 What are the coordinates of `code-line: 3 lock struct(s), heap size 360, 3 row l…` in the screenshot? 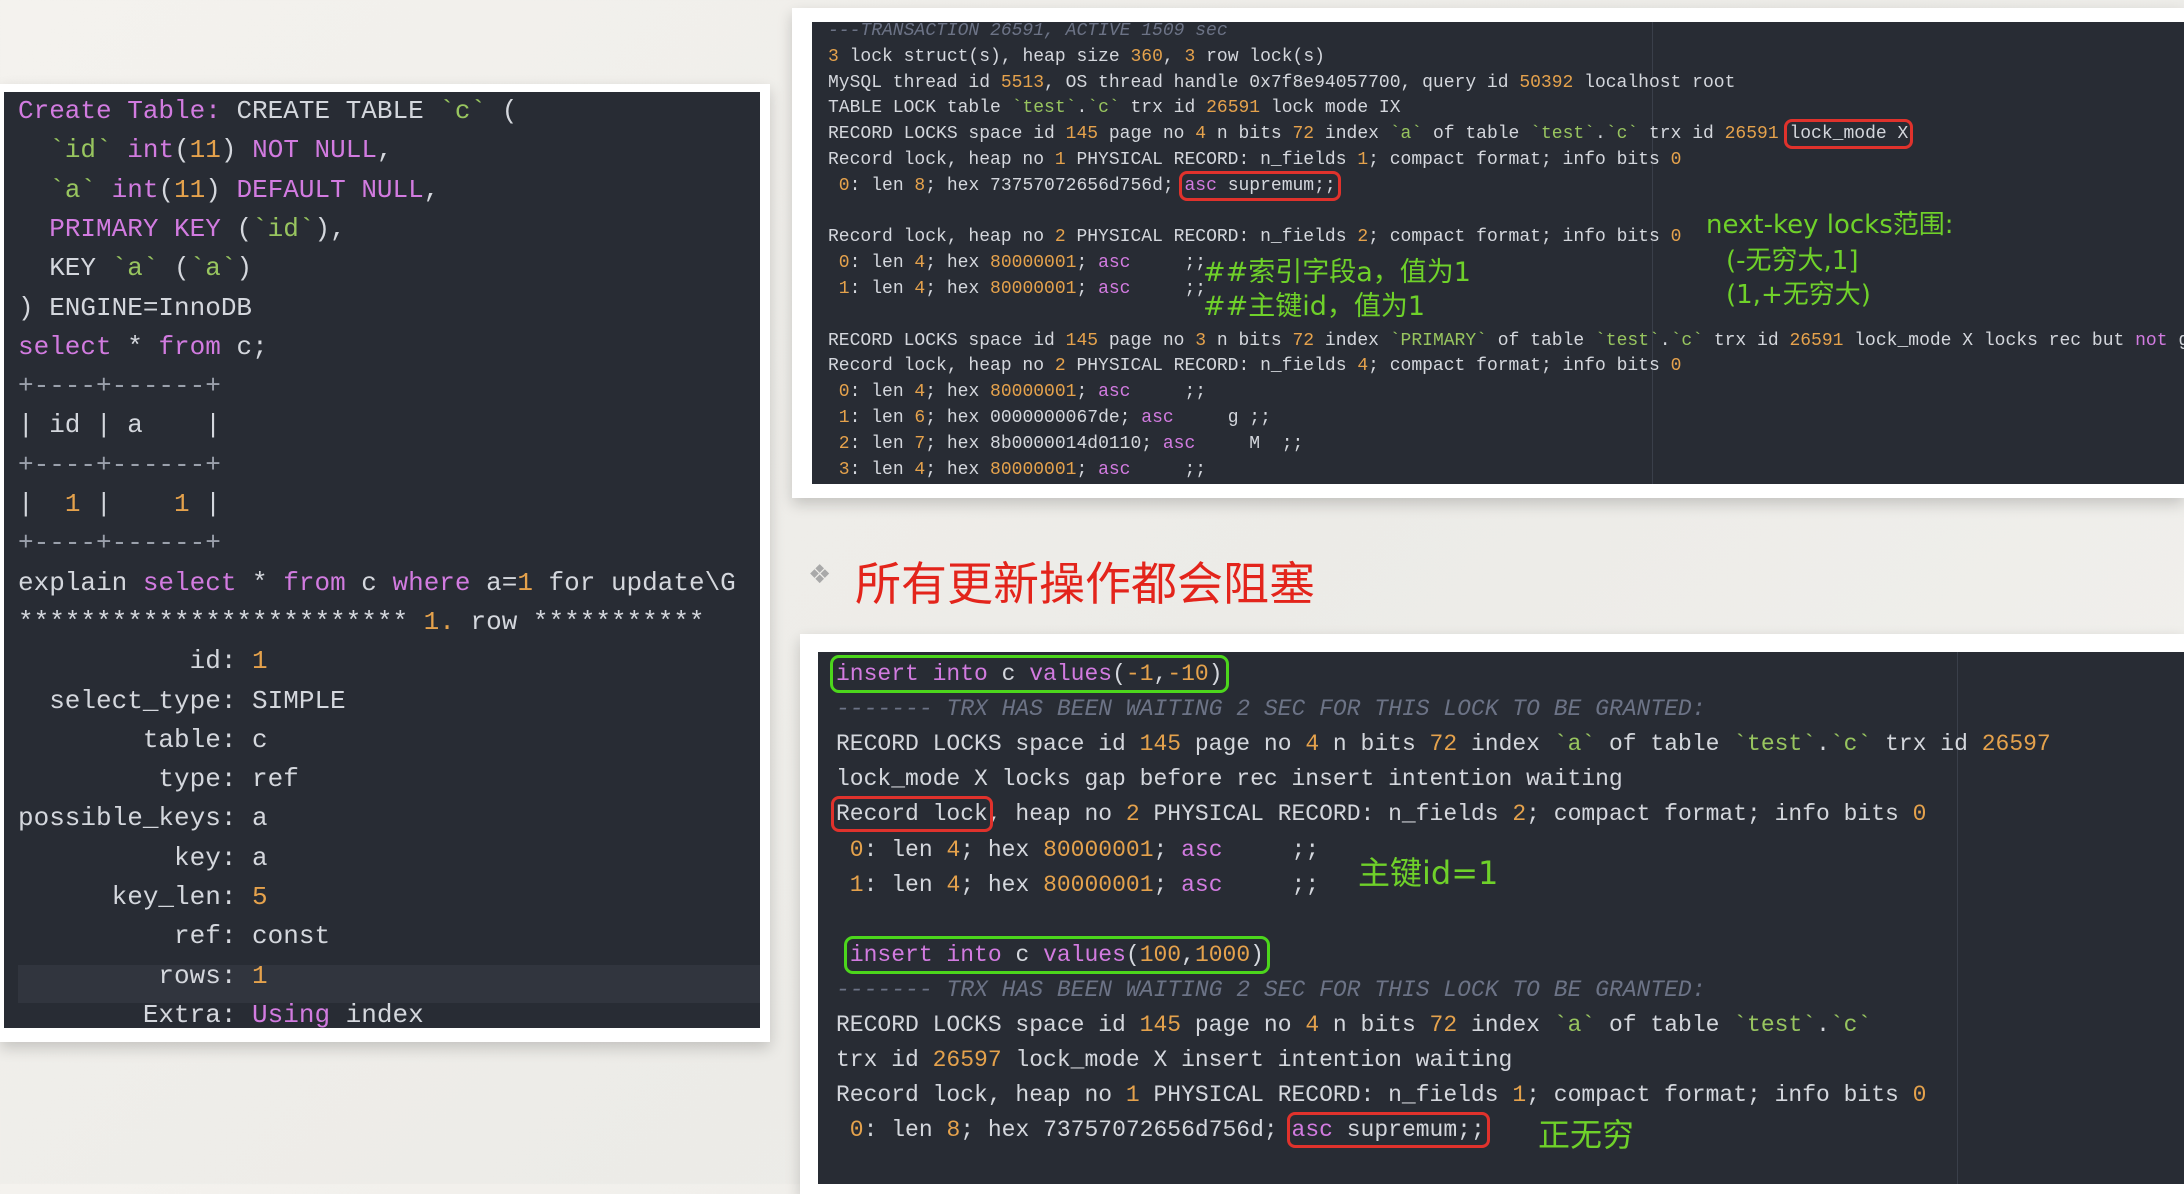 It's located at (1076, 57).